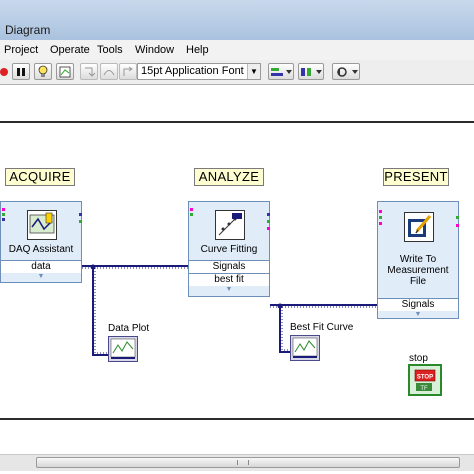 The image size is (474, 474). Describe the element at coordinates (237, 437) in the screenshot. I see `lower-whitespace` at that location.